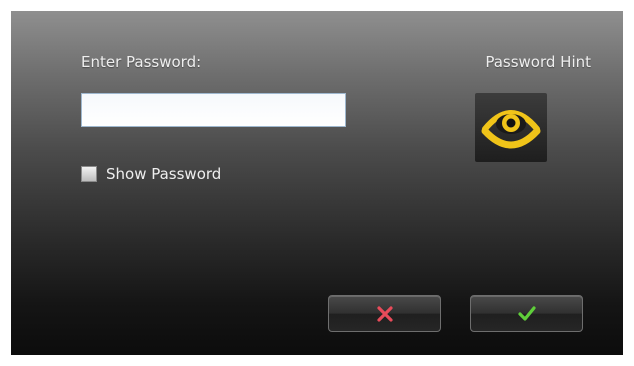 Image resolution: width=634 pixels, height=366 pixels. Describe the element at coordinates (538, 62) in the screenshot. I see `password-hint-label: Password Hint` at that location.